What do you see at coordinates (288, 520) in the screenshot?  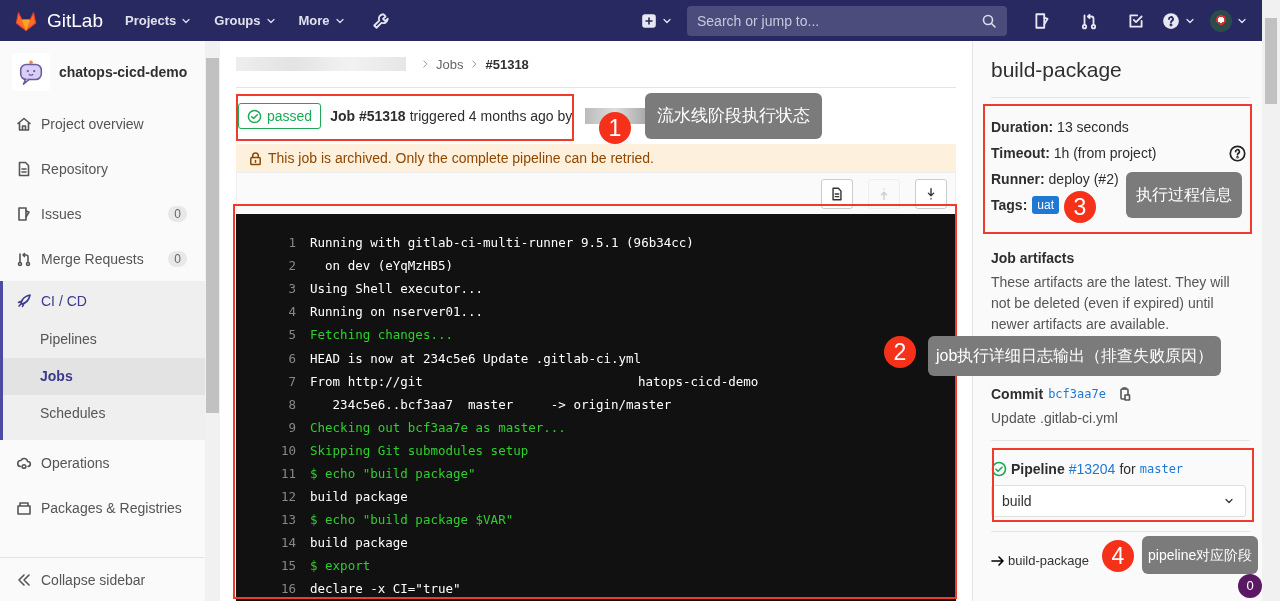 I see `line-number: 13` at bounding box center [288, 520].